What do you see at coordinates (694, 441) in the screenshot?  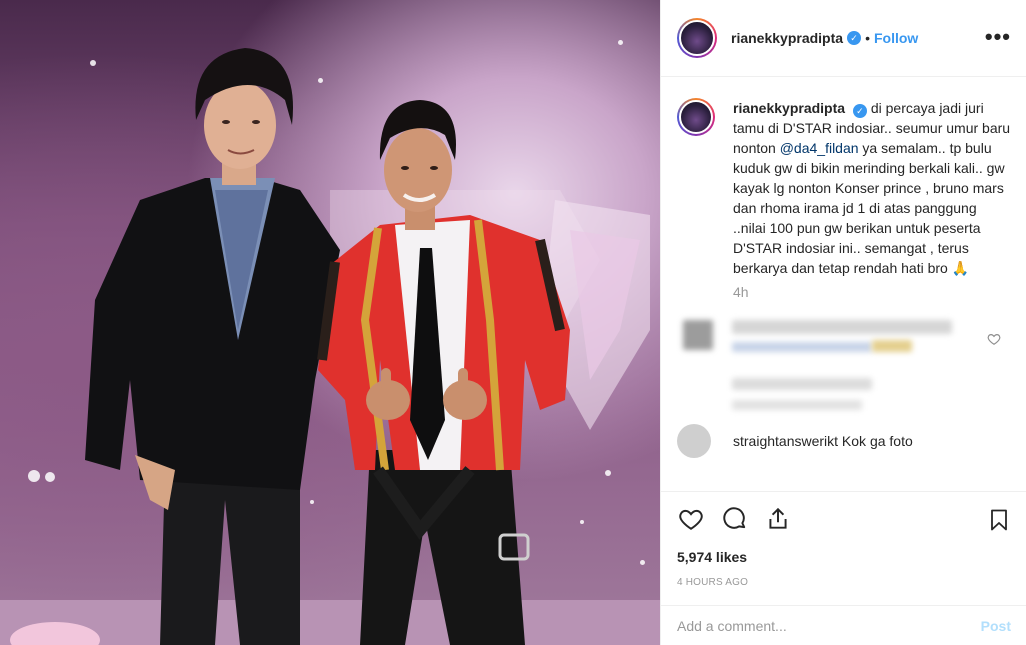 I see `commenter-avatar` at bounding box center [694, 441].